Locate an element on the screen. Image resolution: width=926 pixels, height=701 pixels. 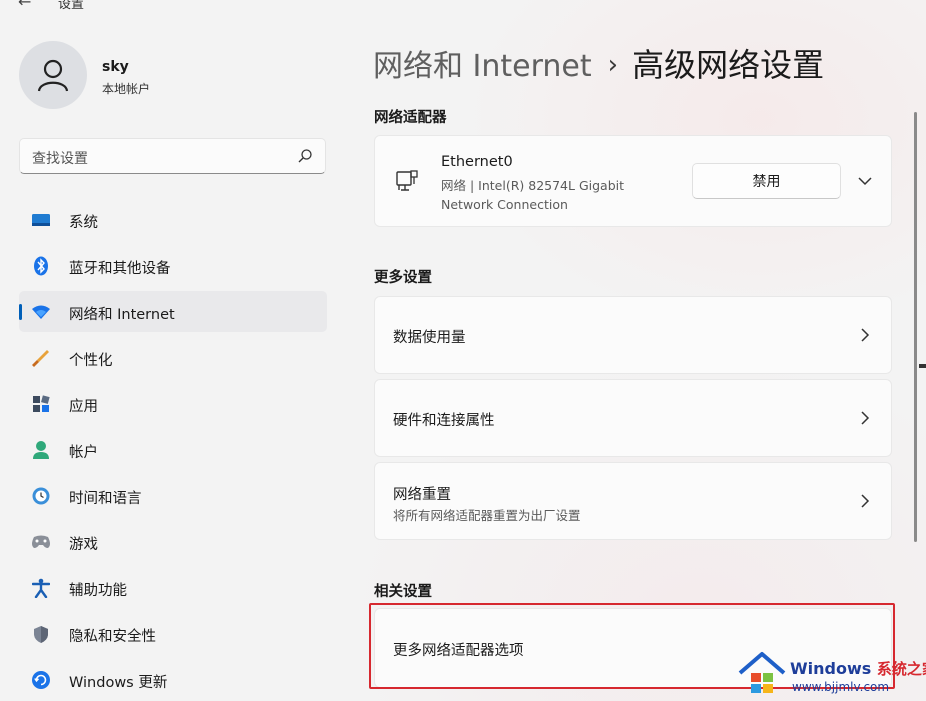
sidebar-item-label: 帐户 is located at coordinates (83, 453).